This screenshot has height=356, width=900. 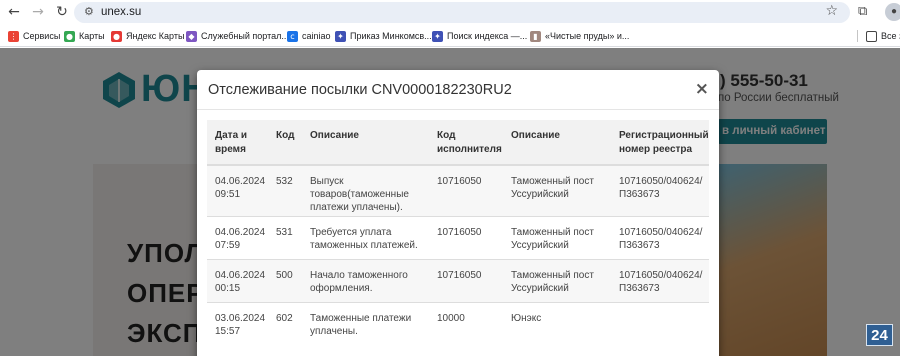 What do you see at coordinates (237, 143) in the screenshot?
I see `column-header-datetime: Дата и время` at bounding box center [237, 143].